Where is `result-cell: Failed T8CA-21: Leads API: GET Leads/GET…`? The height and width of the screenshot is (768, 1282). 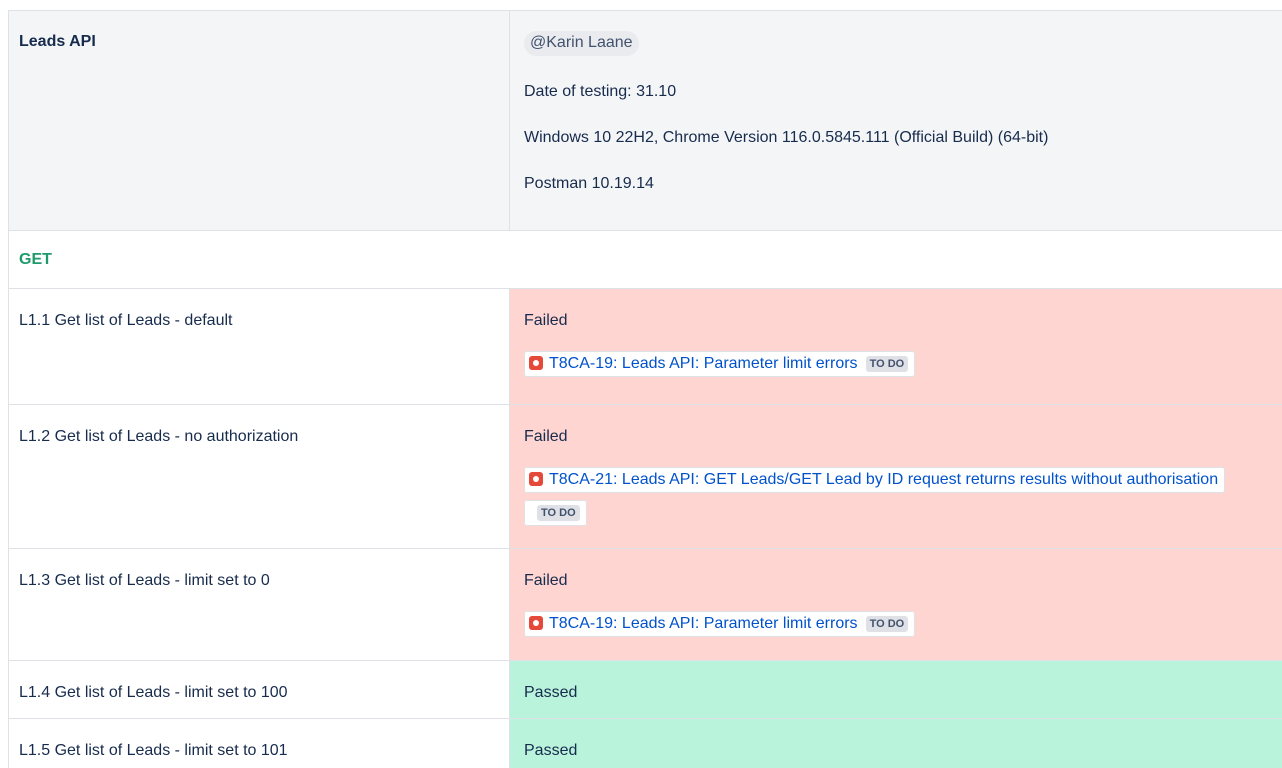
result-cell: Failed T8CA-21: Leads API: GET Leads/GET… is located at coordinates (895, 476).